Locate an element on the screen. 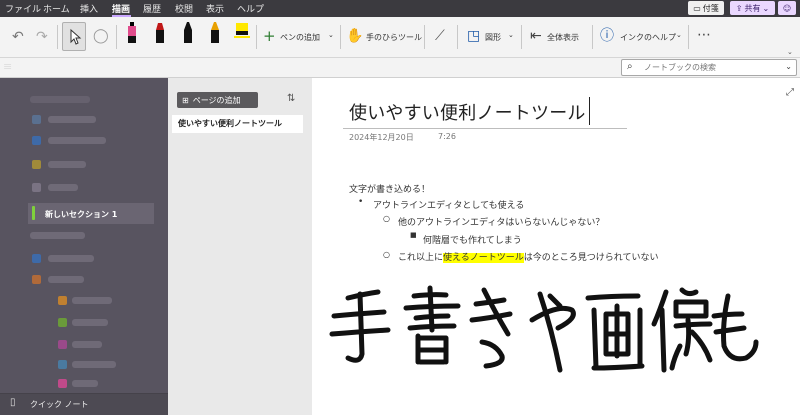 The height and width of the screenshot is (415, 800). text-caret is located at coordinates (589, 111).